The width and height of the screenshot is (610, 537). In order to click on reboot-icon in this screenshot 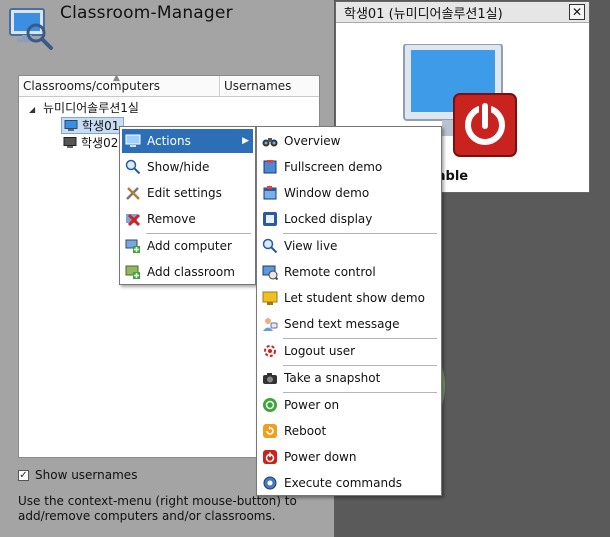, I will do `click(270, 431)`.